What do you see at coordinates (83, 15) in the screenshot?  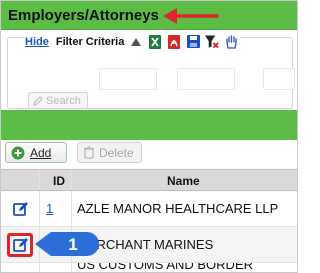 I see `page-title: Employers/Attorneys` at bounding box center [83, 15].